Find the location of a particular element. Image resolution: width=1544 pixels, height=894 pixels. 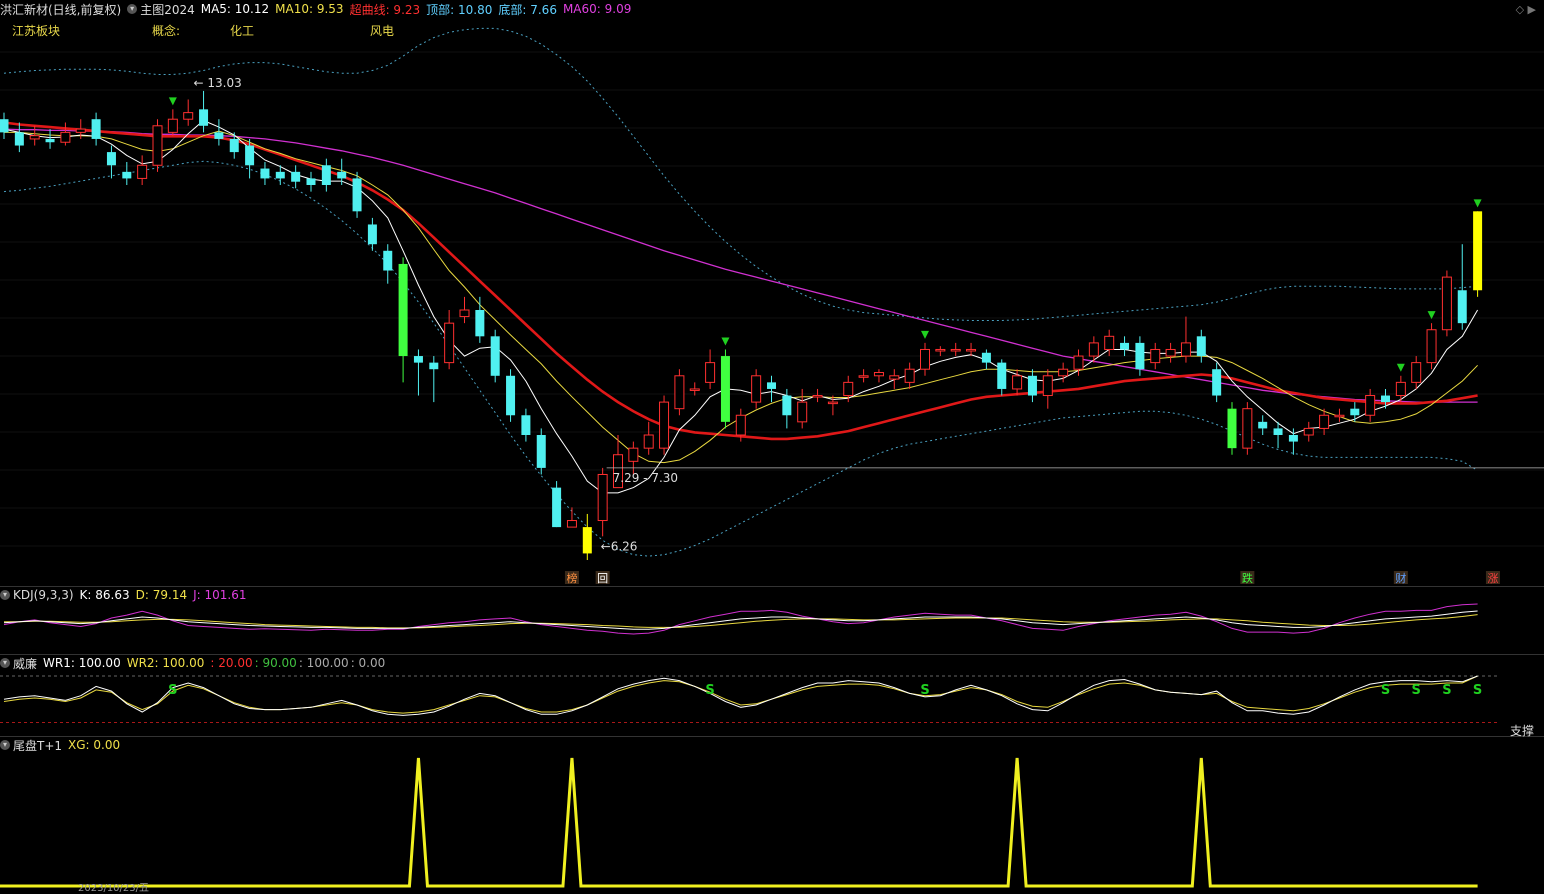

kdj-d-line is located at coordinates (741, 621).